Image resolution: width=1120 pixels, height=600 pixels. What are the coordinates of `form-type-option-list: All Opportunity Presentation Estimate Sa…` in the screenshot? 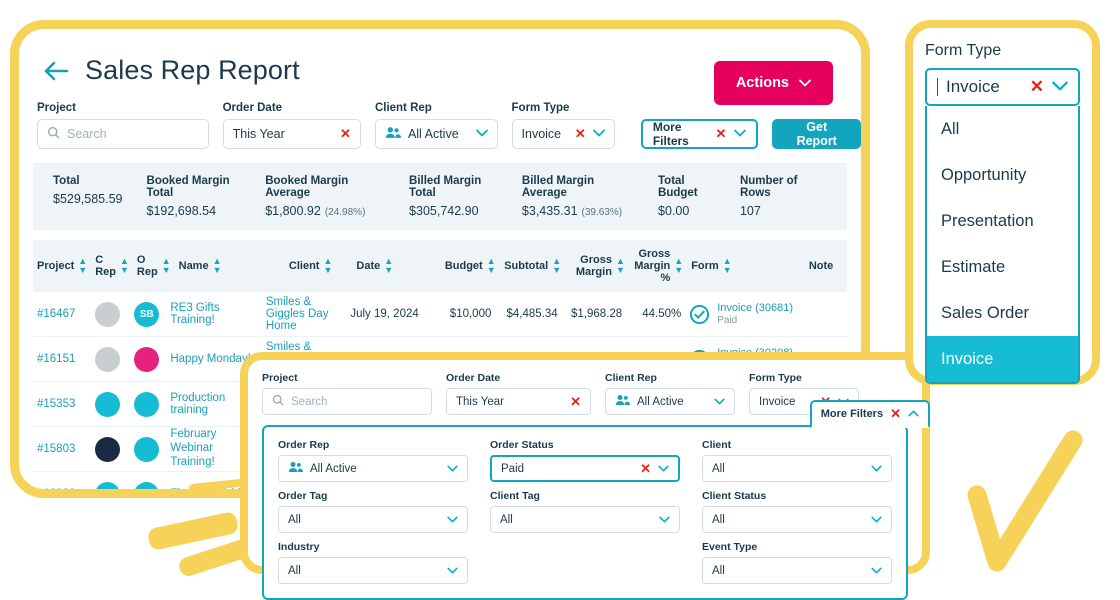 It's located at (1002, 245).